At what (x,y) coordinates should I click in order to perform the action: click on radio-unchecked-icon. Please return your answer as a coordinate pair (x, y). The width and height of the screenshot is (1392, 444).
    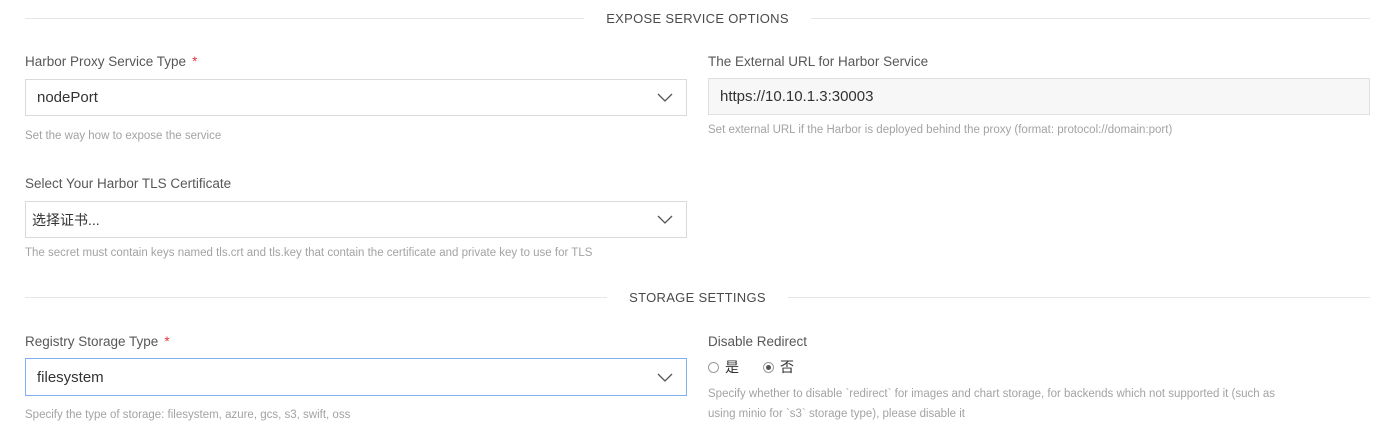
    Looking at the image, I should click on (713, 367).